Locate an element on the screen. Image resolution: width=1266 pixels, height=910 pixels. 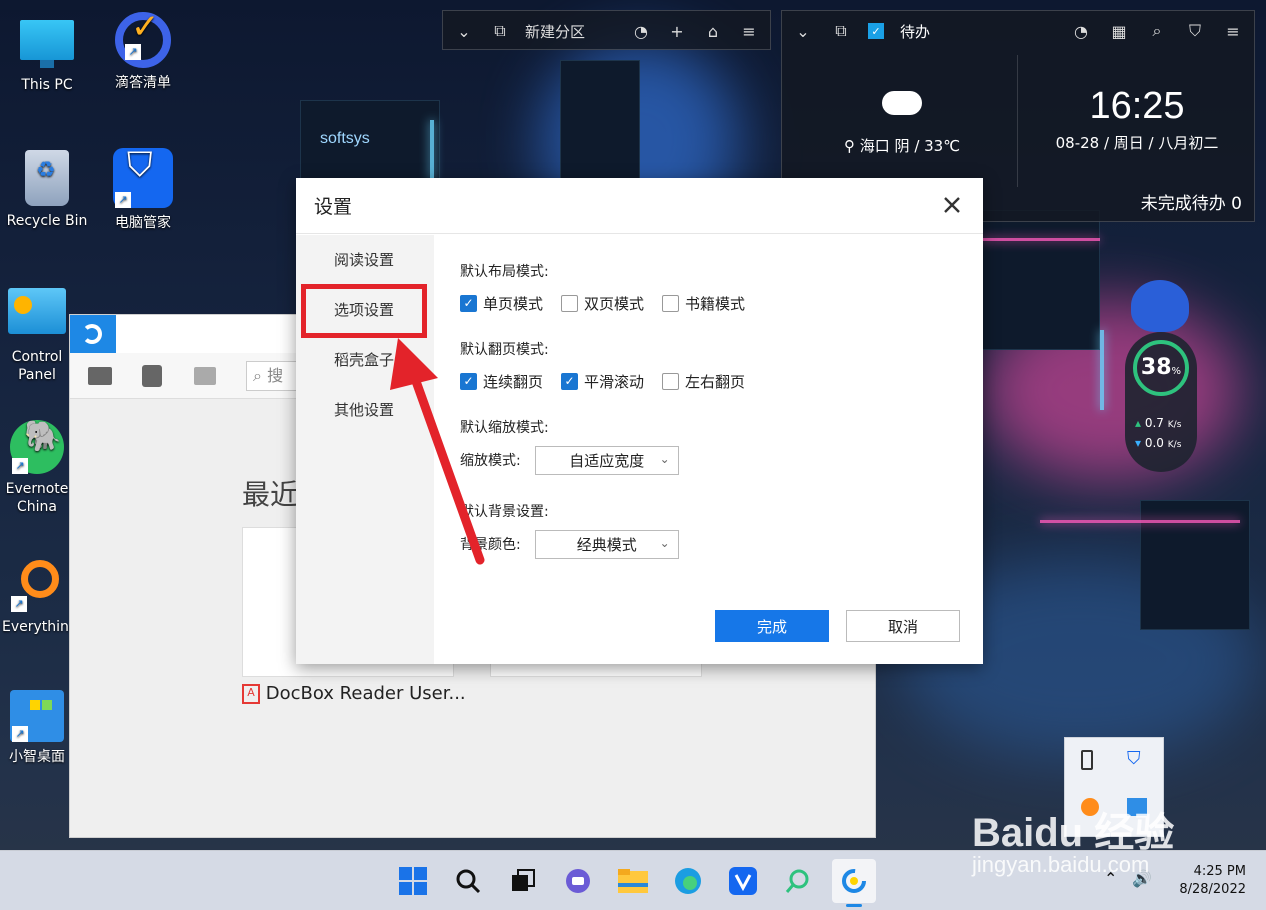
print-icon is located at coordinates (205, 376).